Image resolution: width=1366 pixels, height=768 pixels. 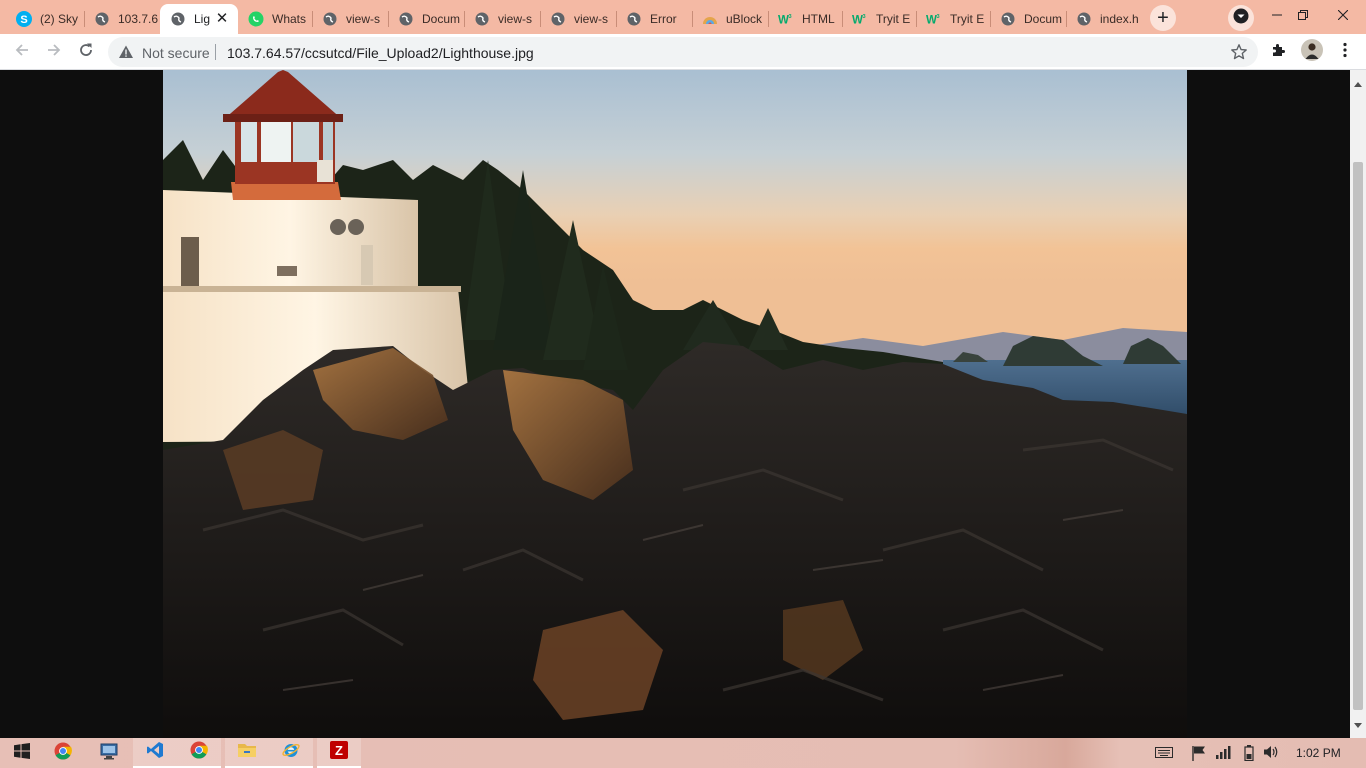 I want to click on tab-whatsapp: Whats, so click(x=275, y=19).